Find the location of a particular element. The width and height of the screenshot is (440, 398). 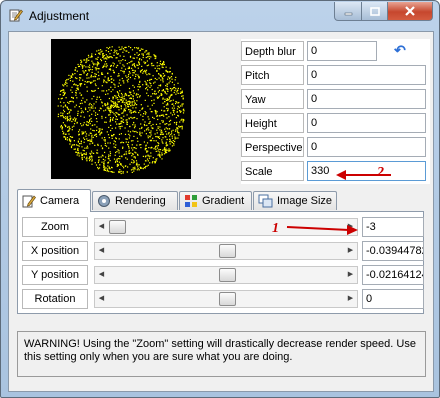

reset-undo-icon: ↶ is located at coordinates (400, 50).